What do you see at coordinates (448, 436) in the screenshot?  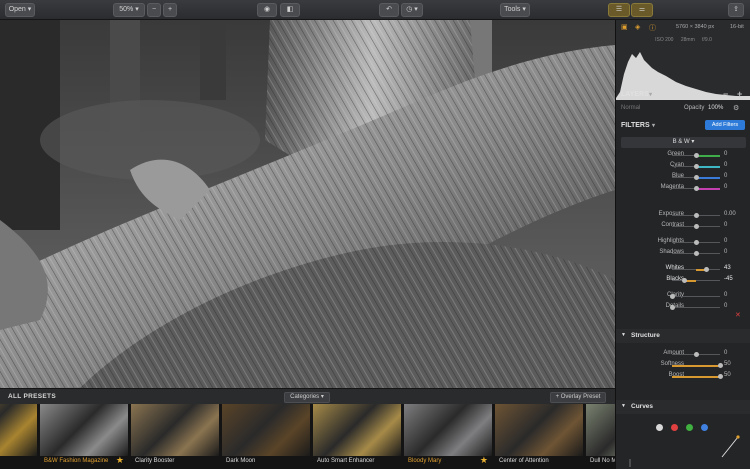 I see `preset-thumbnail: Bloody Mary ★` at bounding box center [448, 436].